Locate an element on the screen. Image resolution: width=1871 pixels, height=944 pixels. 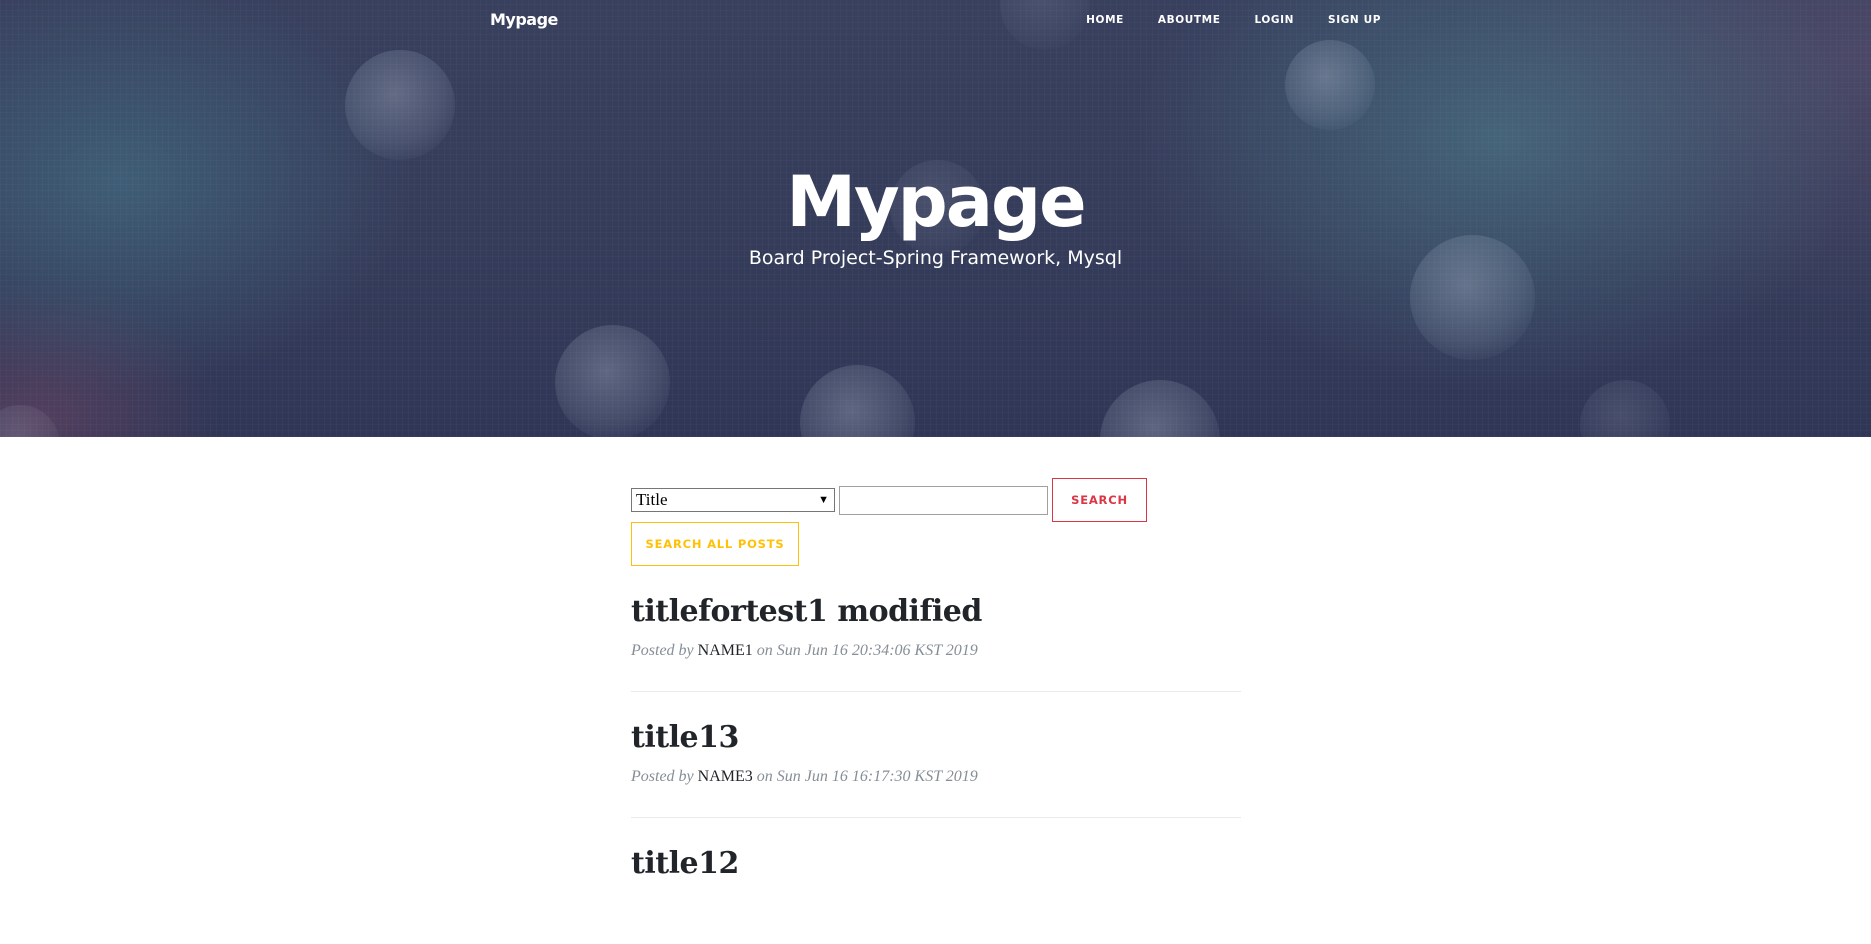
post-date: Sun Jun 16 20:34:06 KST 2019 is located at coordinates (877, 650).